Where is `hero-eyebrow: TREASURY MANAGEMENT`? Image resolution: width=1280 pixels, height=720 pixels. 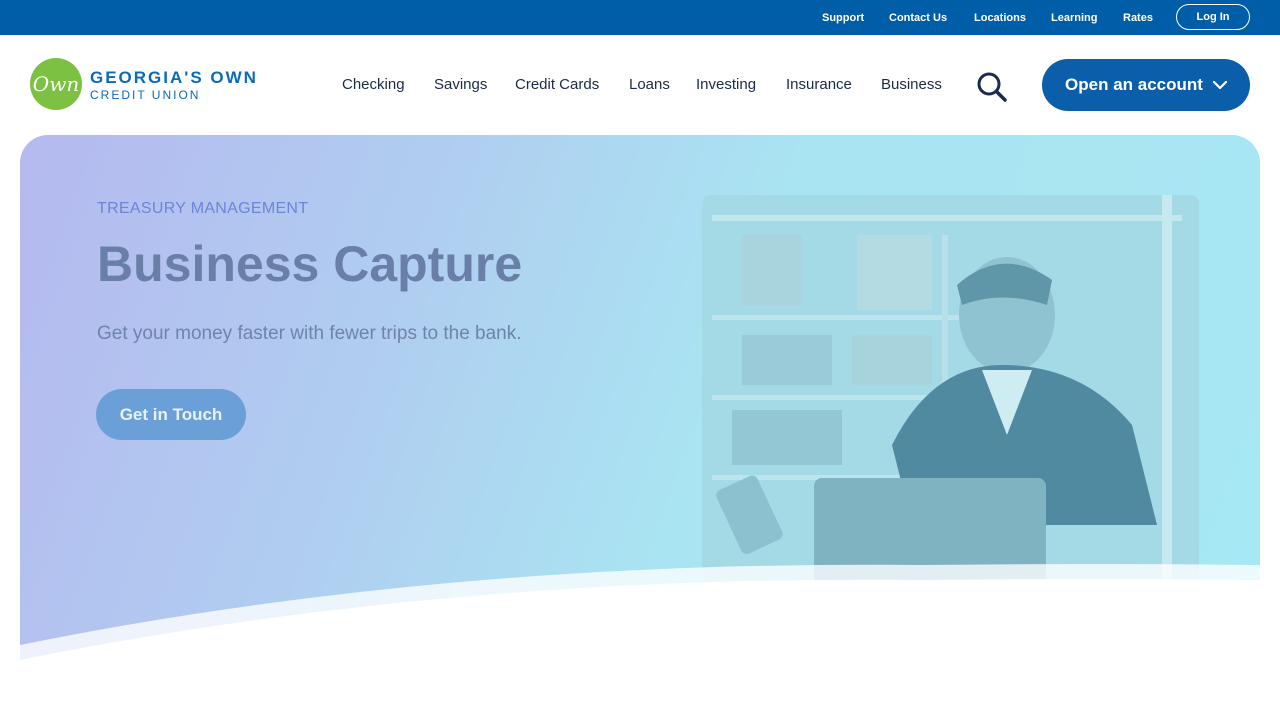
hero-eyebrow: TREASURY MANAGEMENT is located at coordinates (203, 208).